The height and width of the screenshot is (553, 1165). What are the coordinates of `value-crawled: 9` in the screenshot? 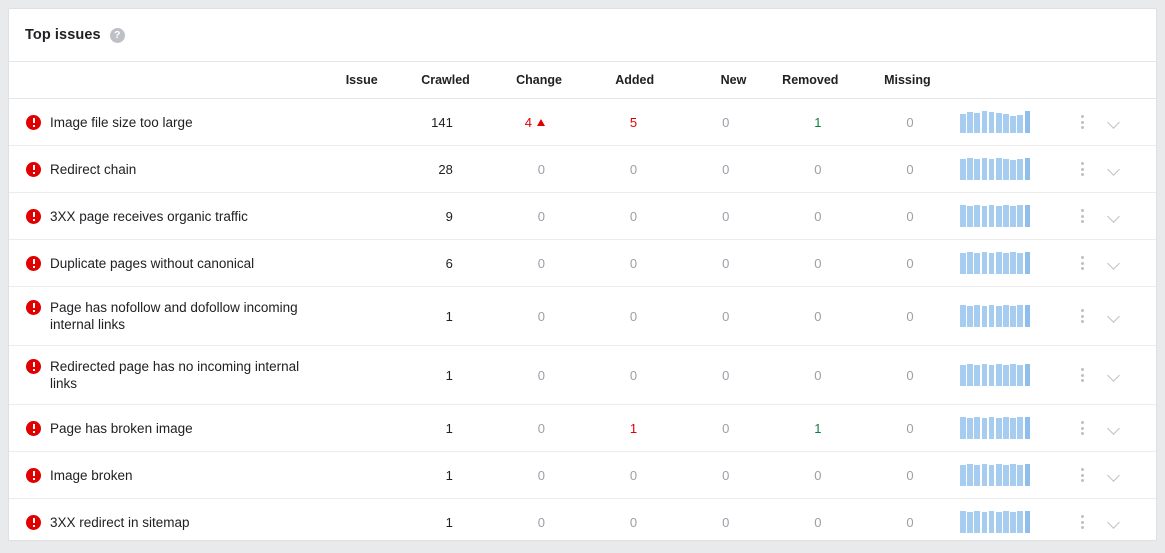 It's located at (449, 216).